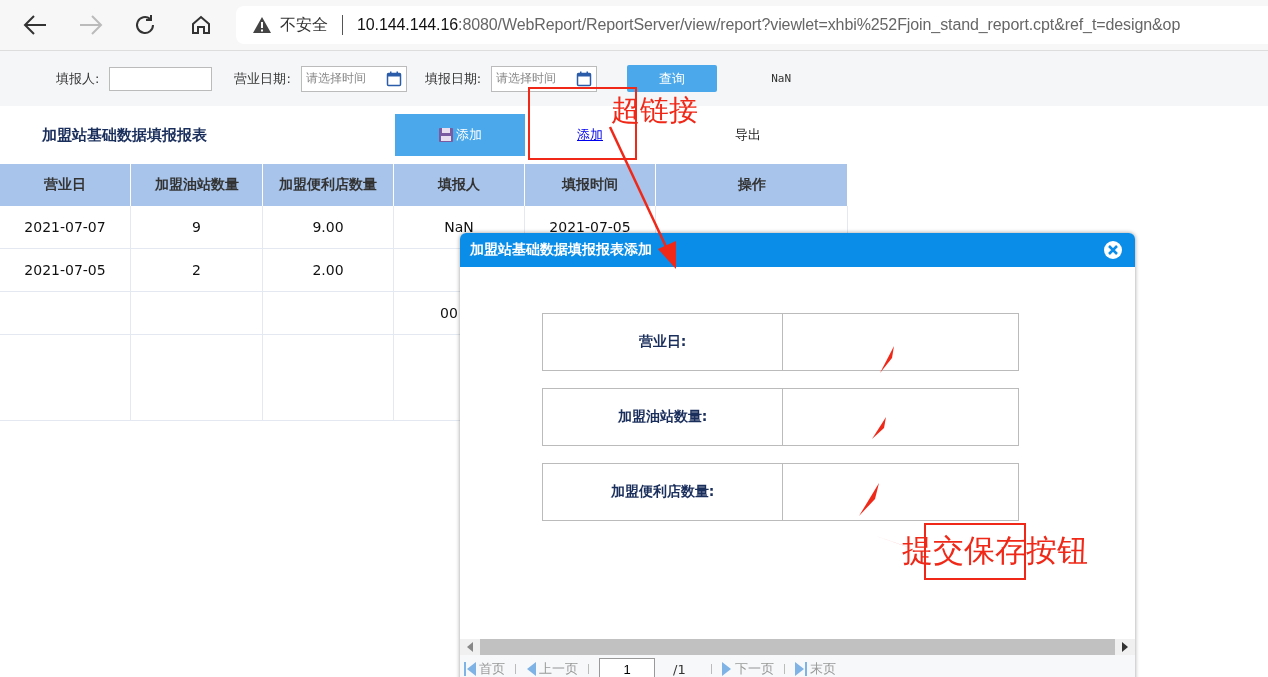 The image size is (1268, 677). Describe the element at coordinates (91, 25) in the screenshot. I see `forward-icon` at that location.